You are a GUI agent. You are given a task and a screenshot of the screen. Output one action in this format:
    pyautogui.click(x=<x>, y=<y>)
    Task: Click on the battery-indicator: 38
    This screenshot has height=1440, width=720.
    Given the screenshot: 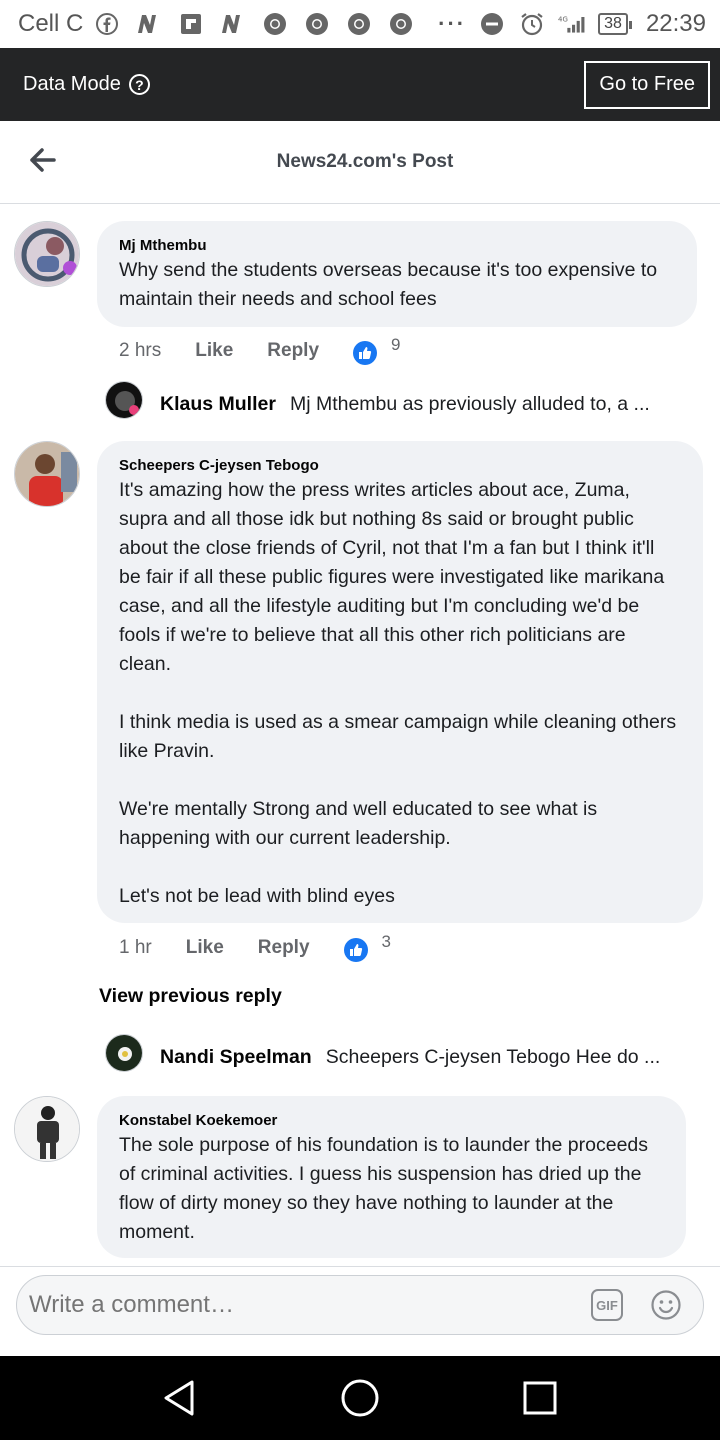 What is the action you would take?
    pyautogui.click(x=615, y=24)
    